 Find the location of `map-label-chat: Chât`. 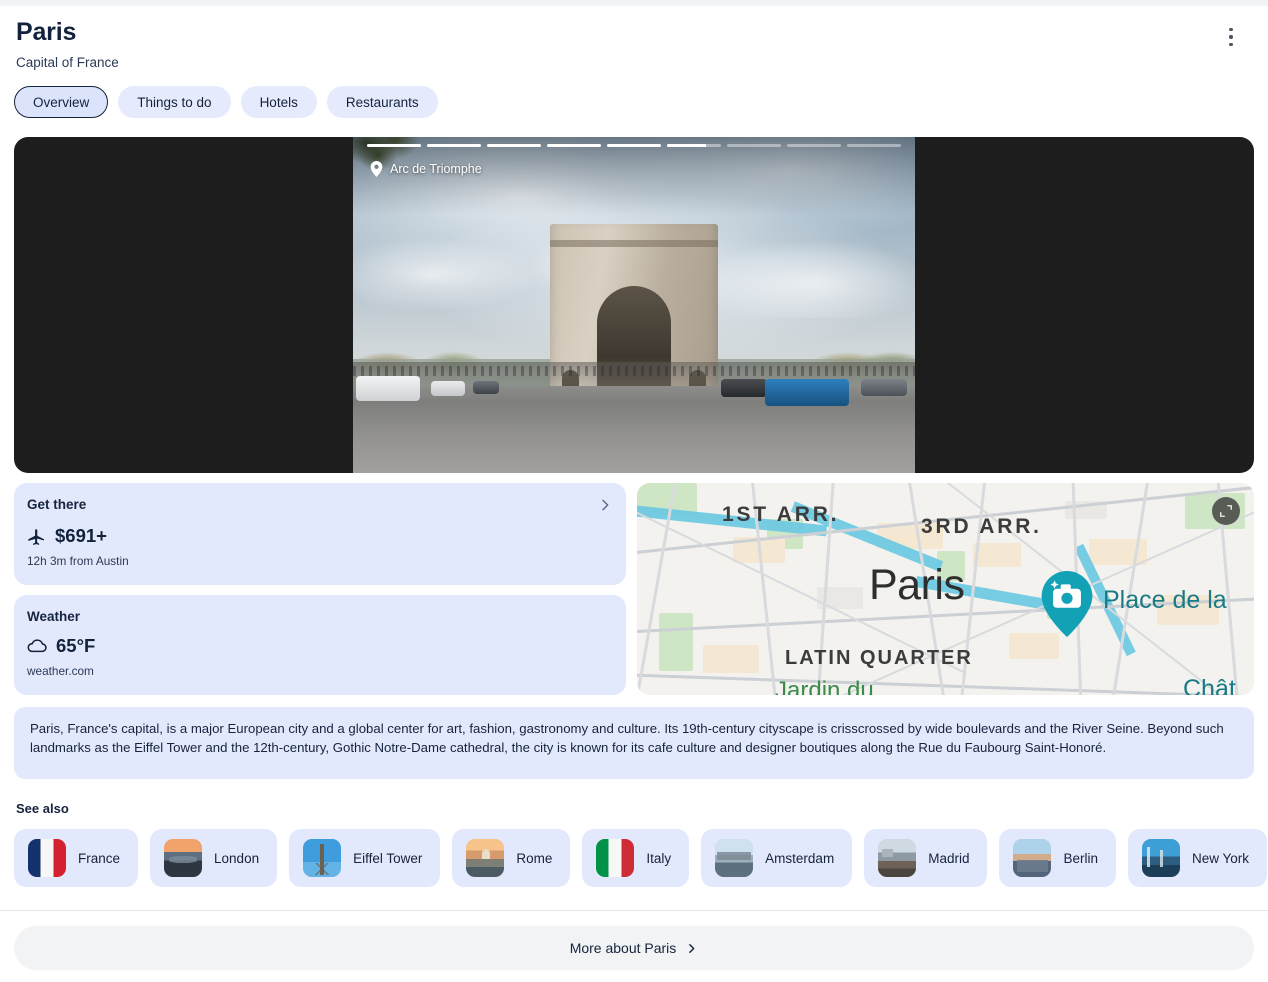

map-label-chat: Chât is located at coordinates (1209, 685).